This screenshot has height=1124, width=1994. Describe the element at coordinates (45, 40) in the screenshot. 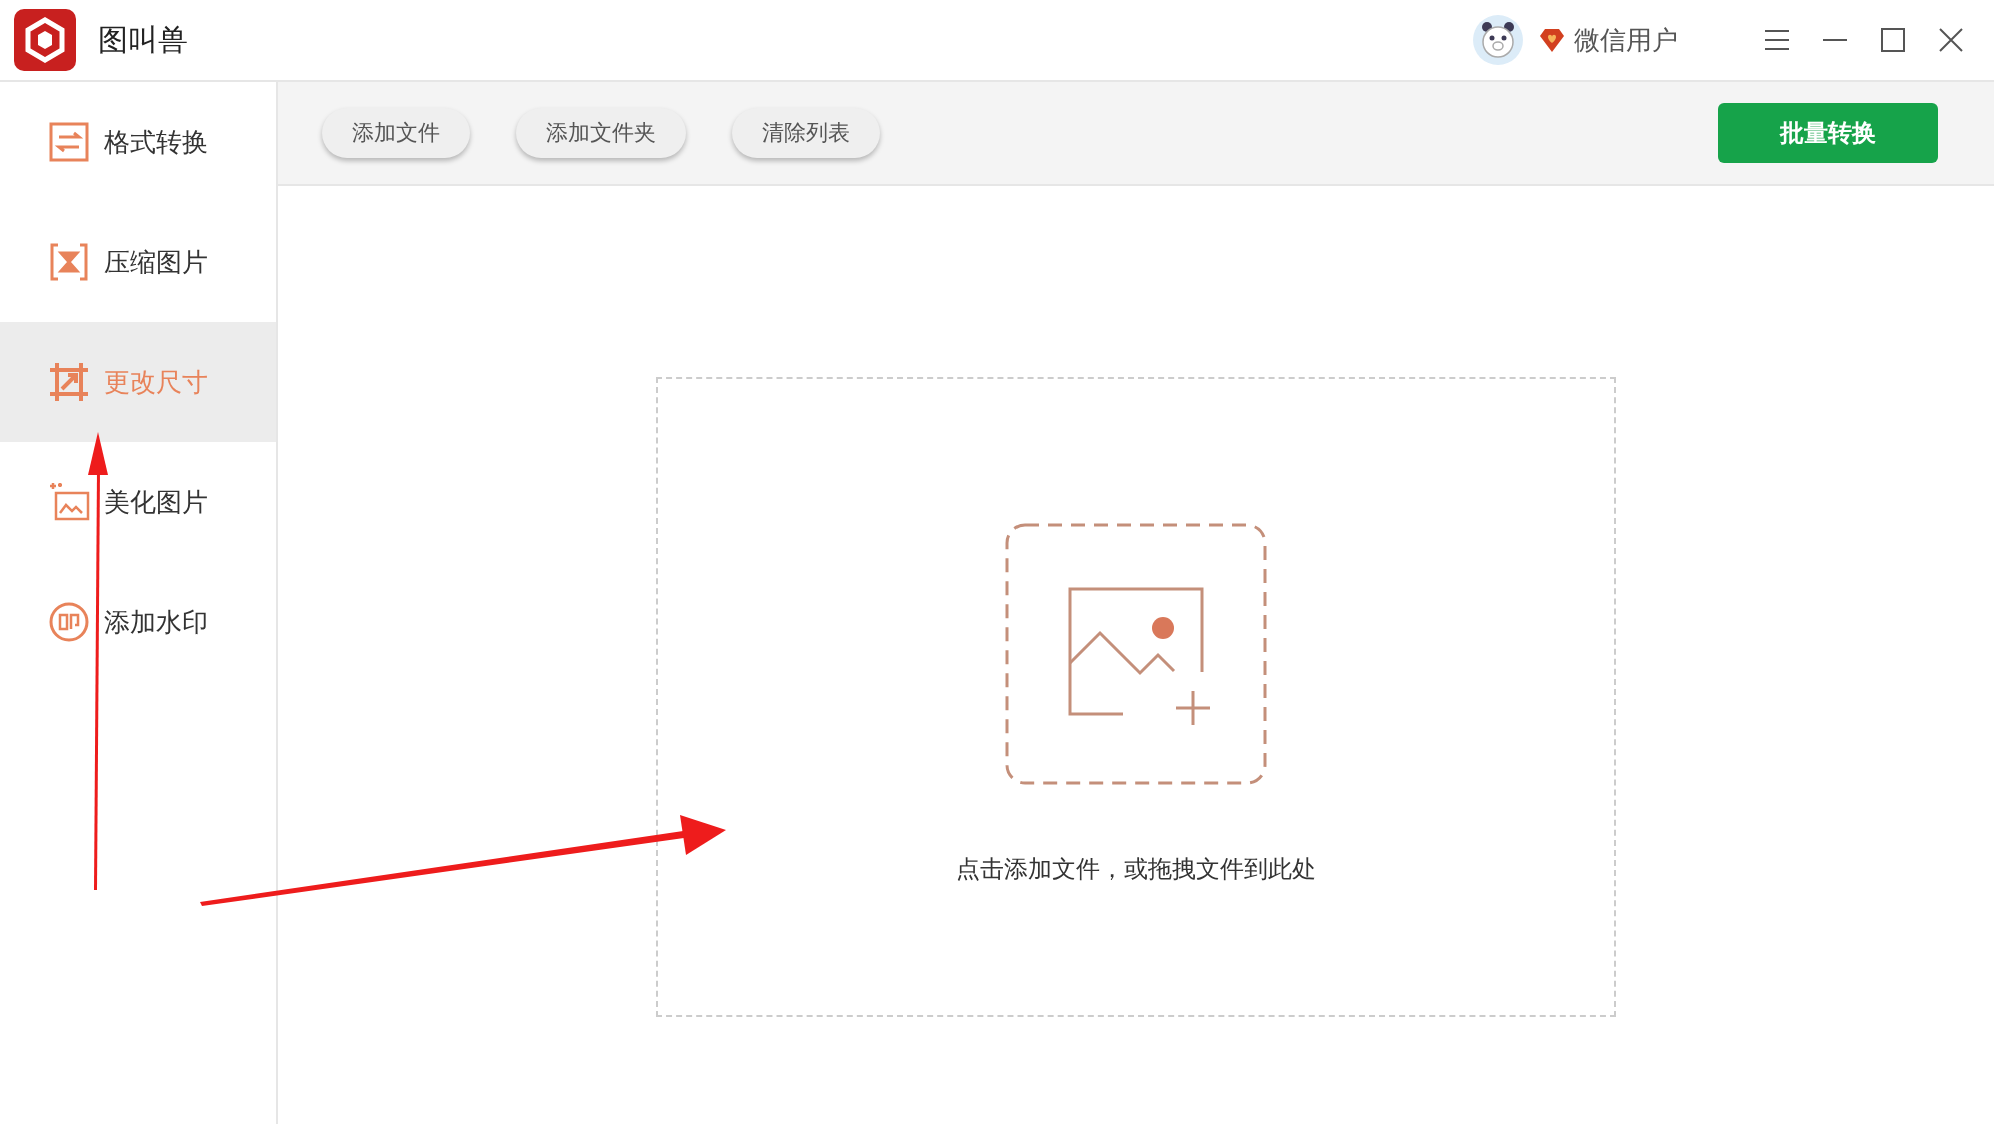

I see `app-logo` at that location.